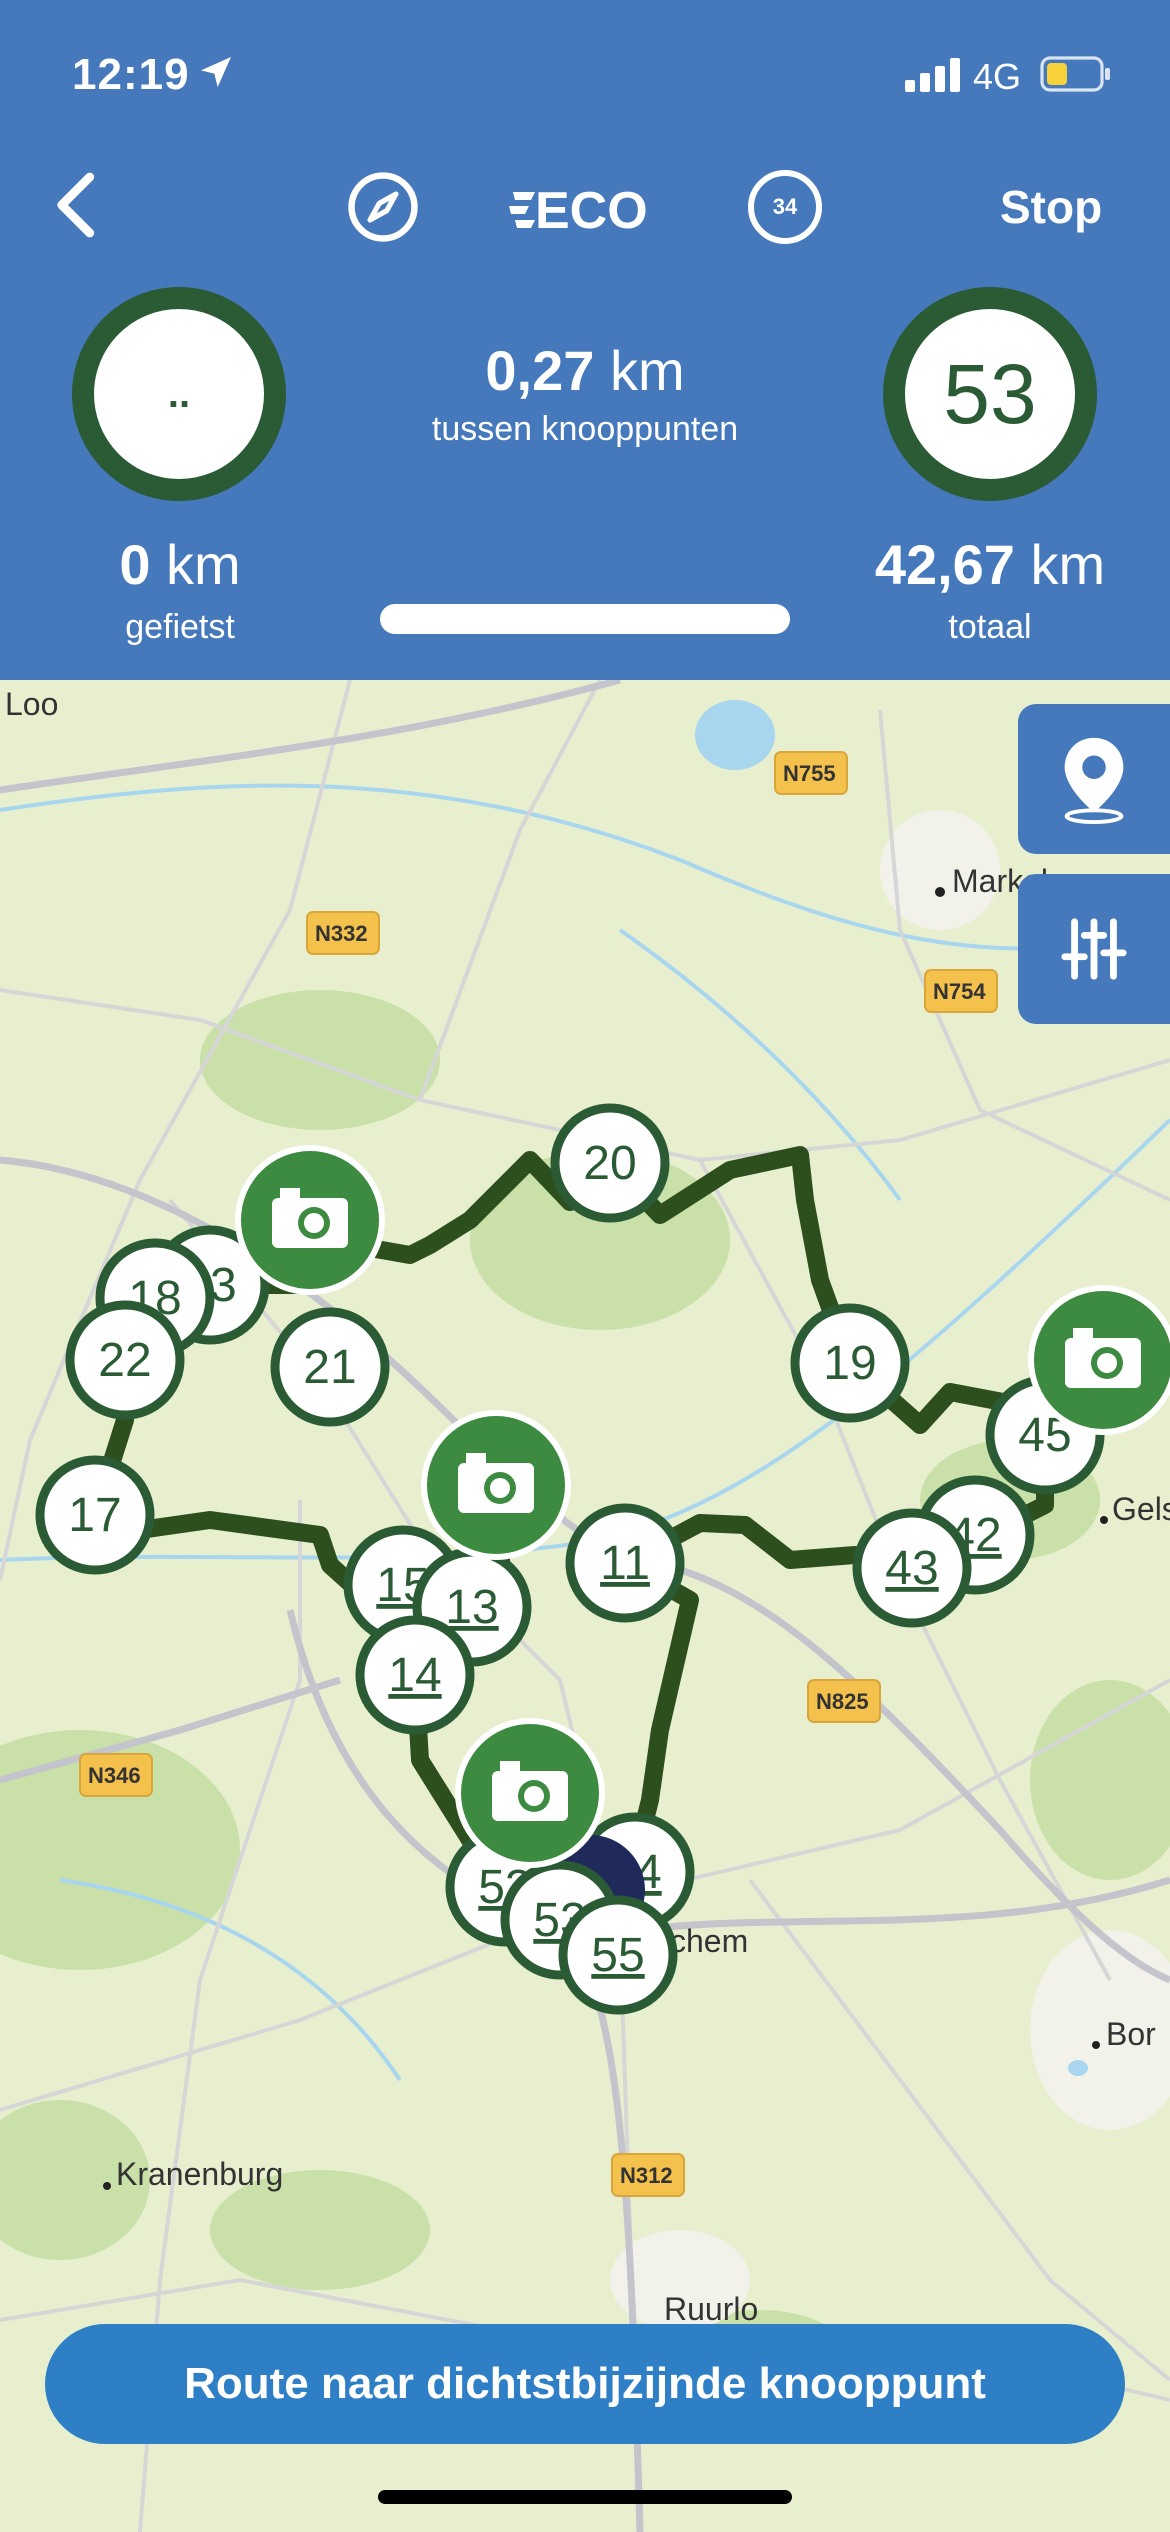 Image resolution: width=1170 pixels, height=2532 pixels. I want to click on svg-text: 20, so click(609, 1163).